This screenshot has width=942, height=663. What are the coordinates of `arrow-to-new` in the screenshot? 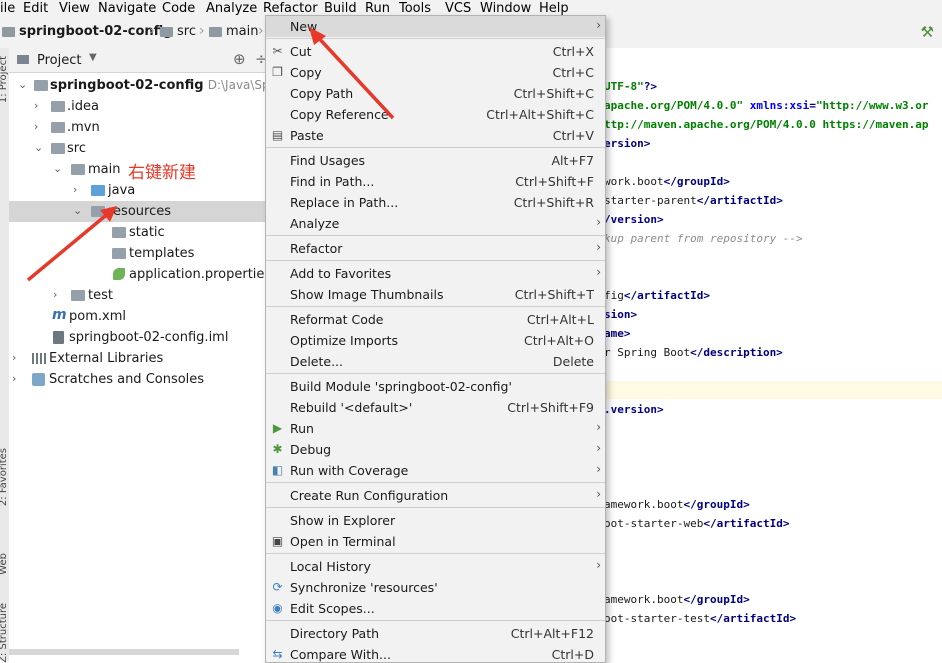 It's located at (352, 73).